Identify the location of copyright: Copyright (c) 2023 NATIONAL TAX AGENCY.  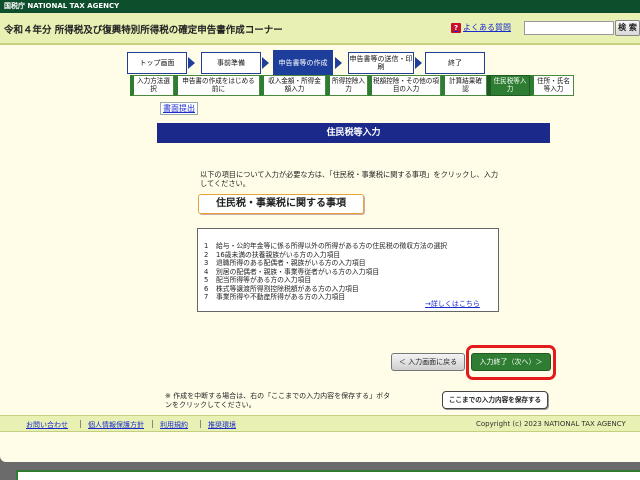
(551, 424).